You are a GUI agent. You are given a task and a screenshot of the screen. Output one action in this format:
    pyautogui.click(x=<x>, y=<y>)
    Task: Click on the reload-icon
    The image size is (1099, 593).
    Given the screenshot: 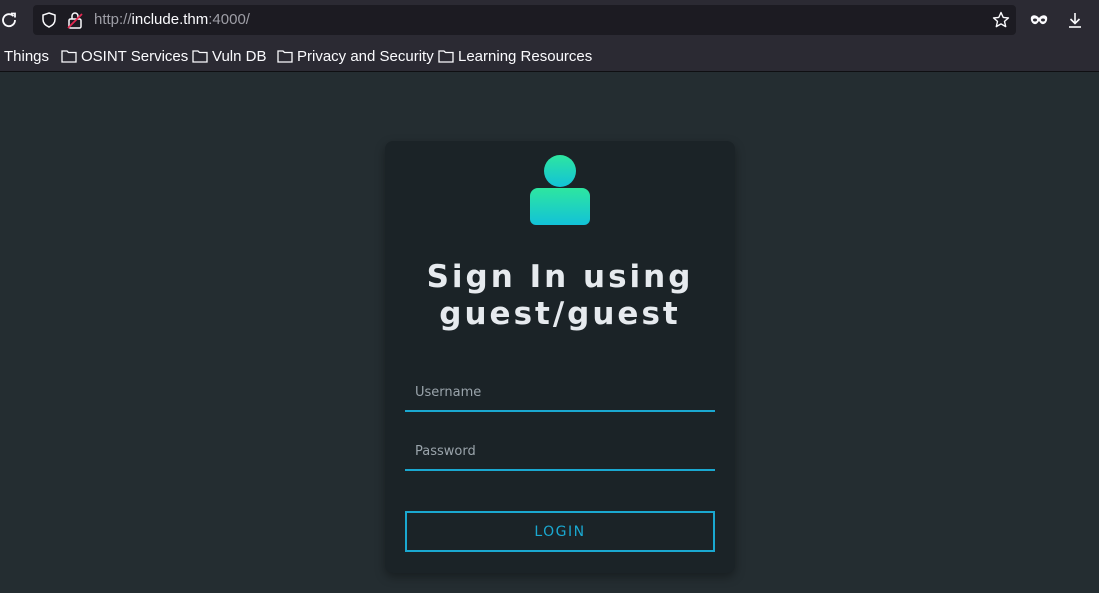 What is the action you would take?
    pyautogui.click(x=9, y=20)
    